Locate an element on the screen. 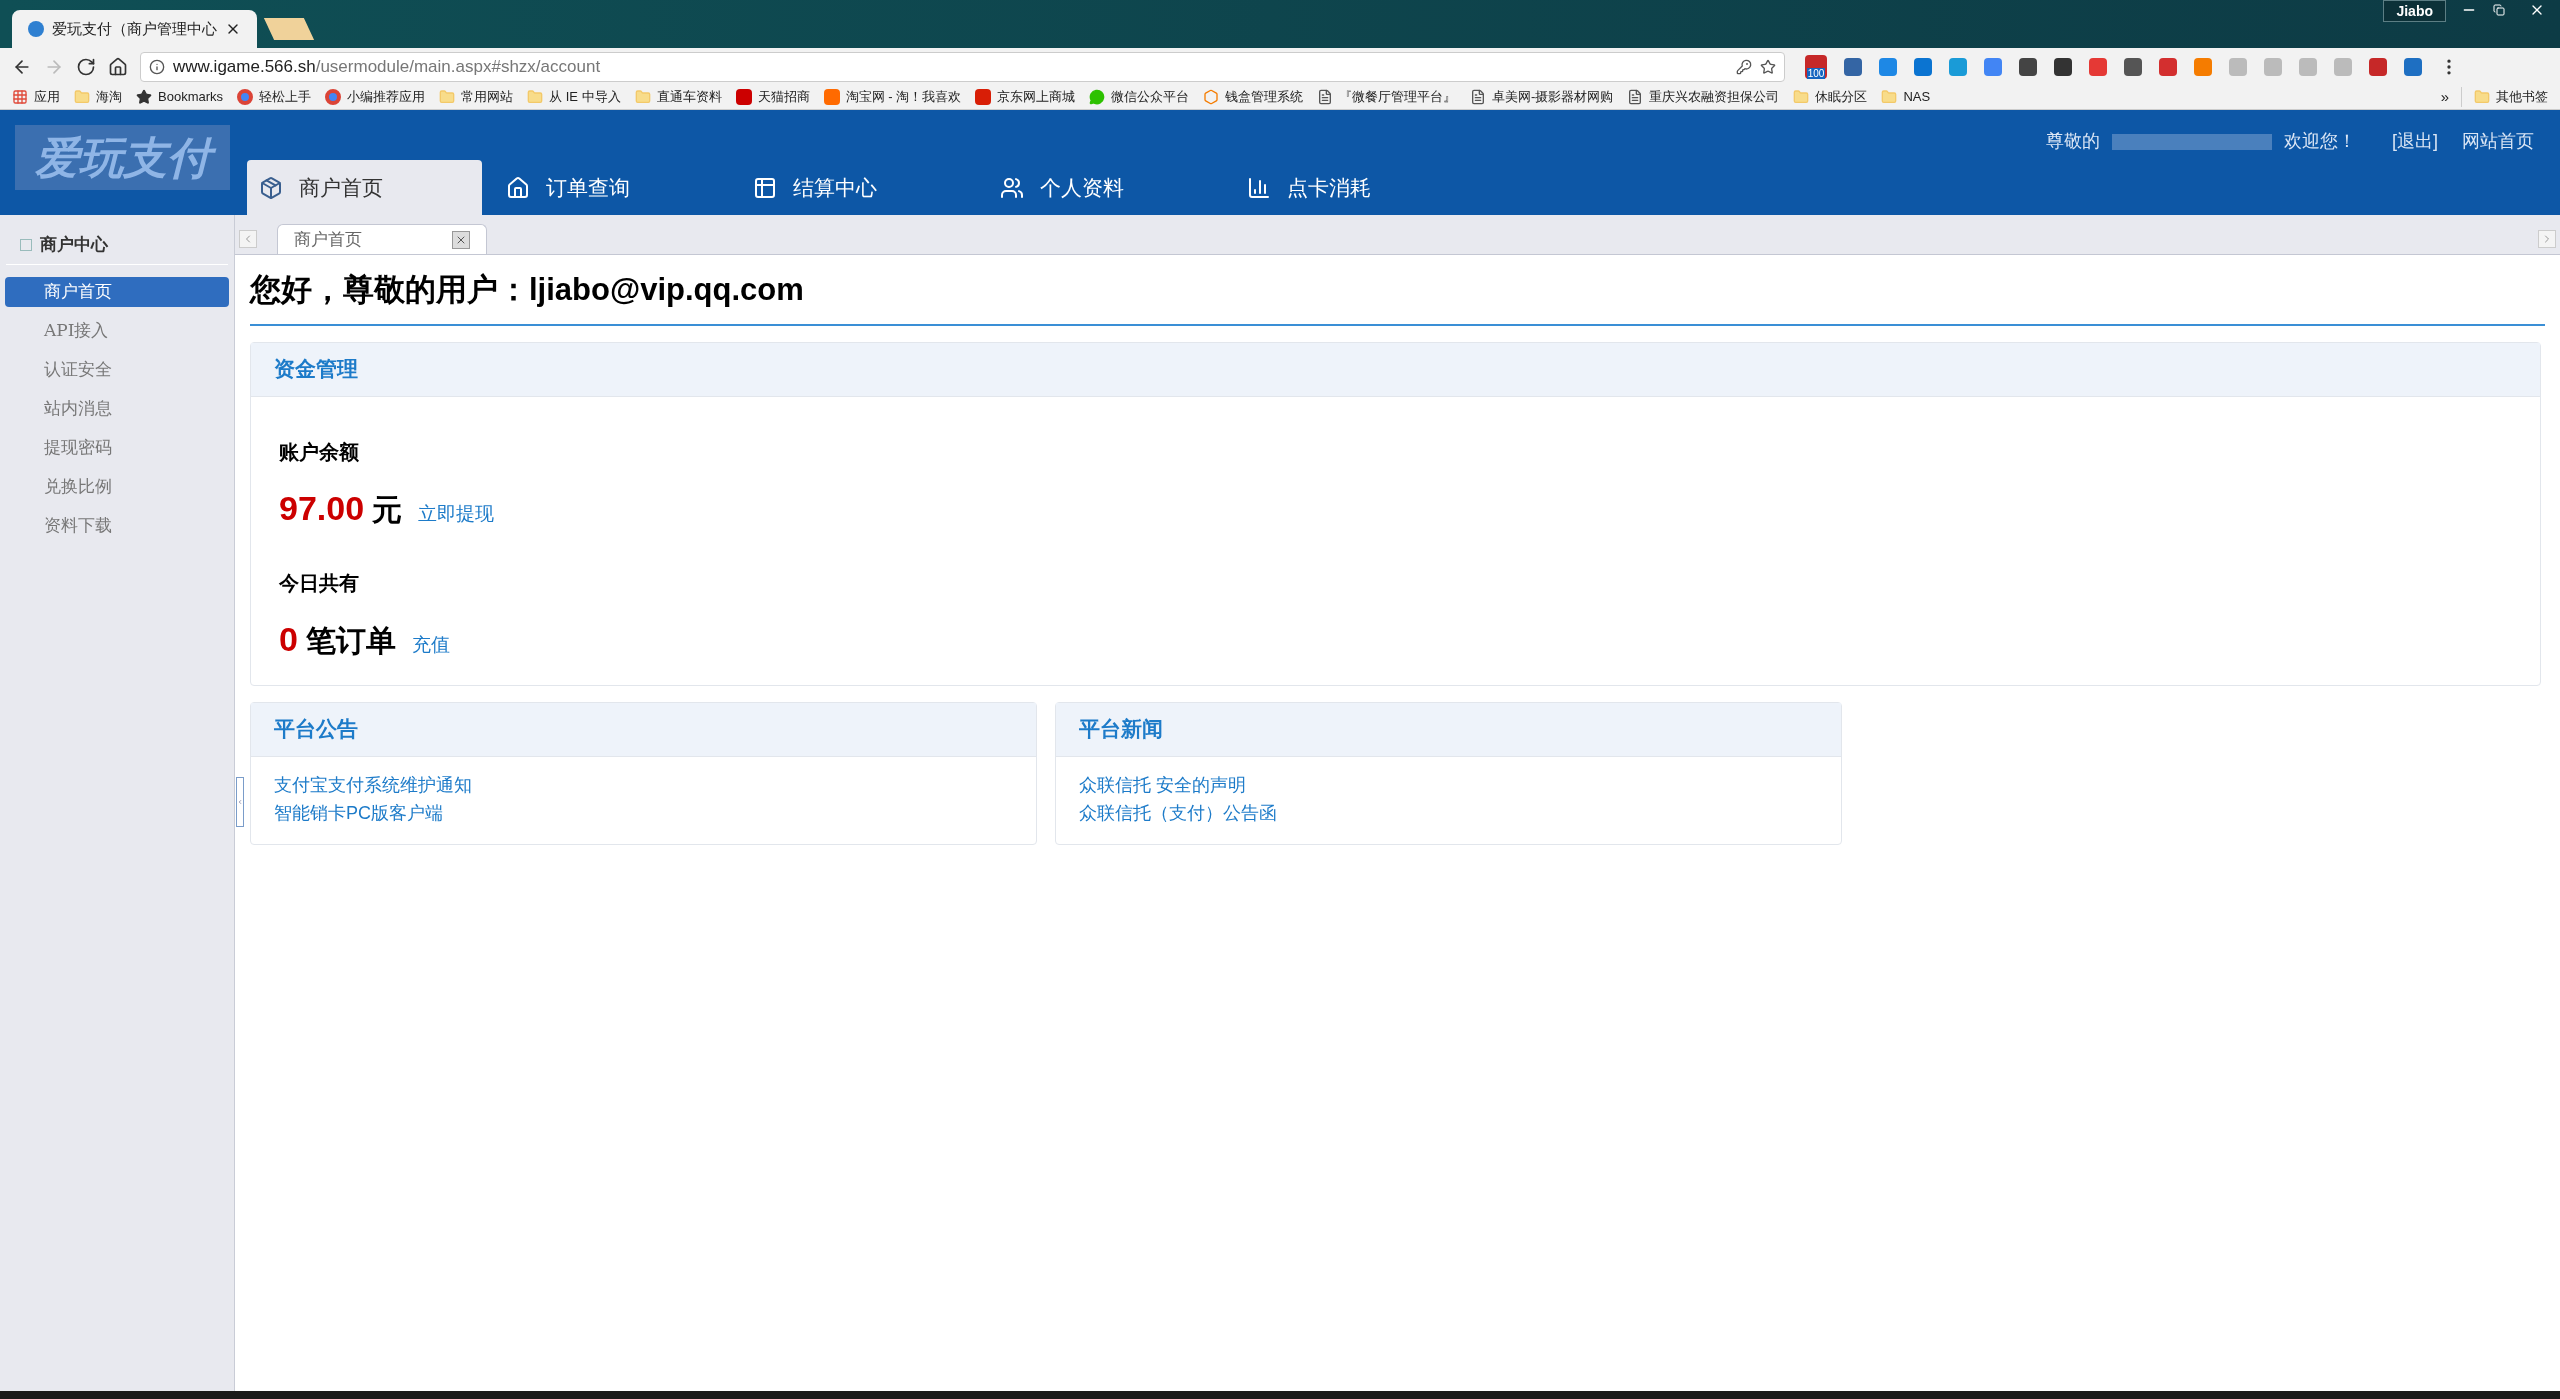 The width and height of the screenshot is (2560, 1399). bookmark-item: 微信公众平台 is located at coordinates (1139, 97).